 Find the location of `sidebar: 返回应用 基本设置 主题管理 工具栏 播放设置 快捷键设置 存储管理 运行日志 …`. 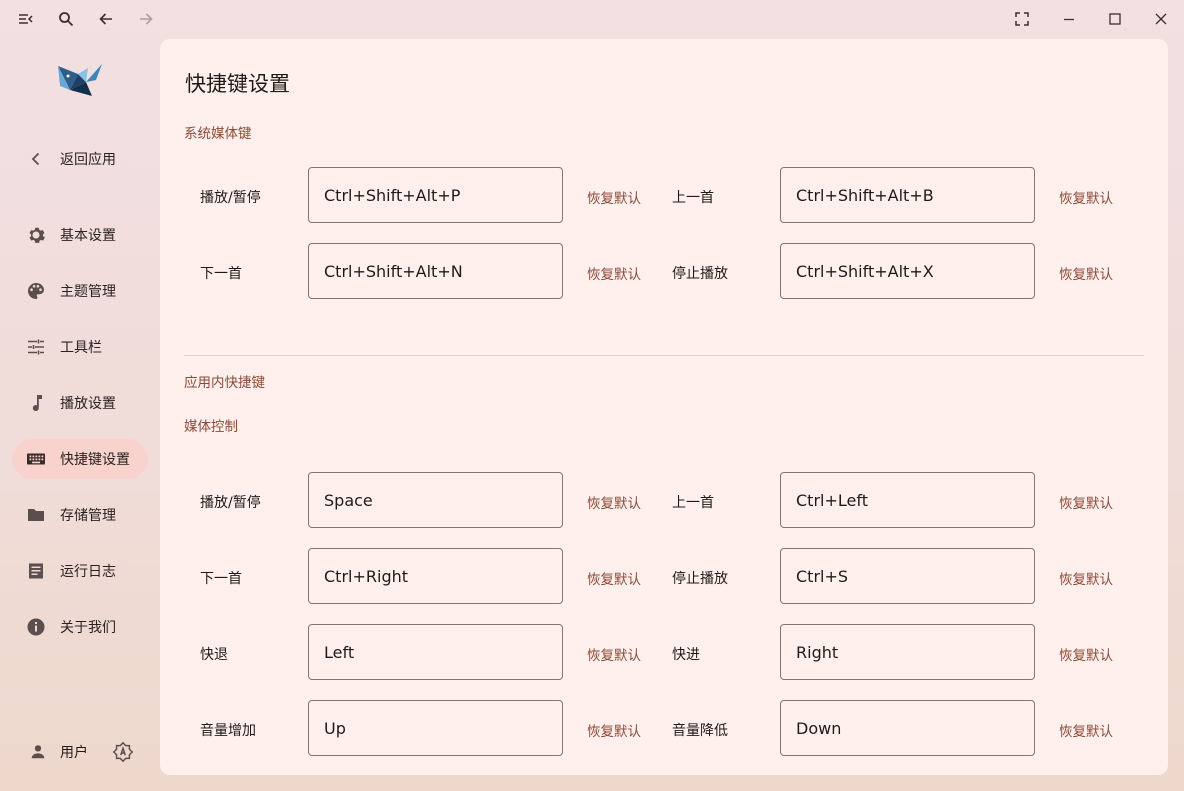

sidebar: 返回应用 基本设置 主题管理 工具栏 播放设置 快捷键设置 存储管理 运行日志 … is located at coordinates (80, 414).